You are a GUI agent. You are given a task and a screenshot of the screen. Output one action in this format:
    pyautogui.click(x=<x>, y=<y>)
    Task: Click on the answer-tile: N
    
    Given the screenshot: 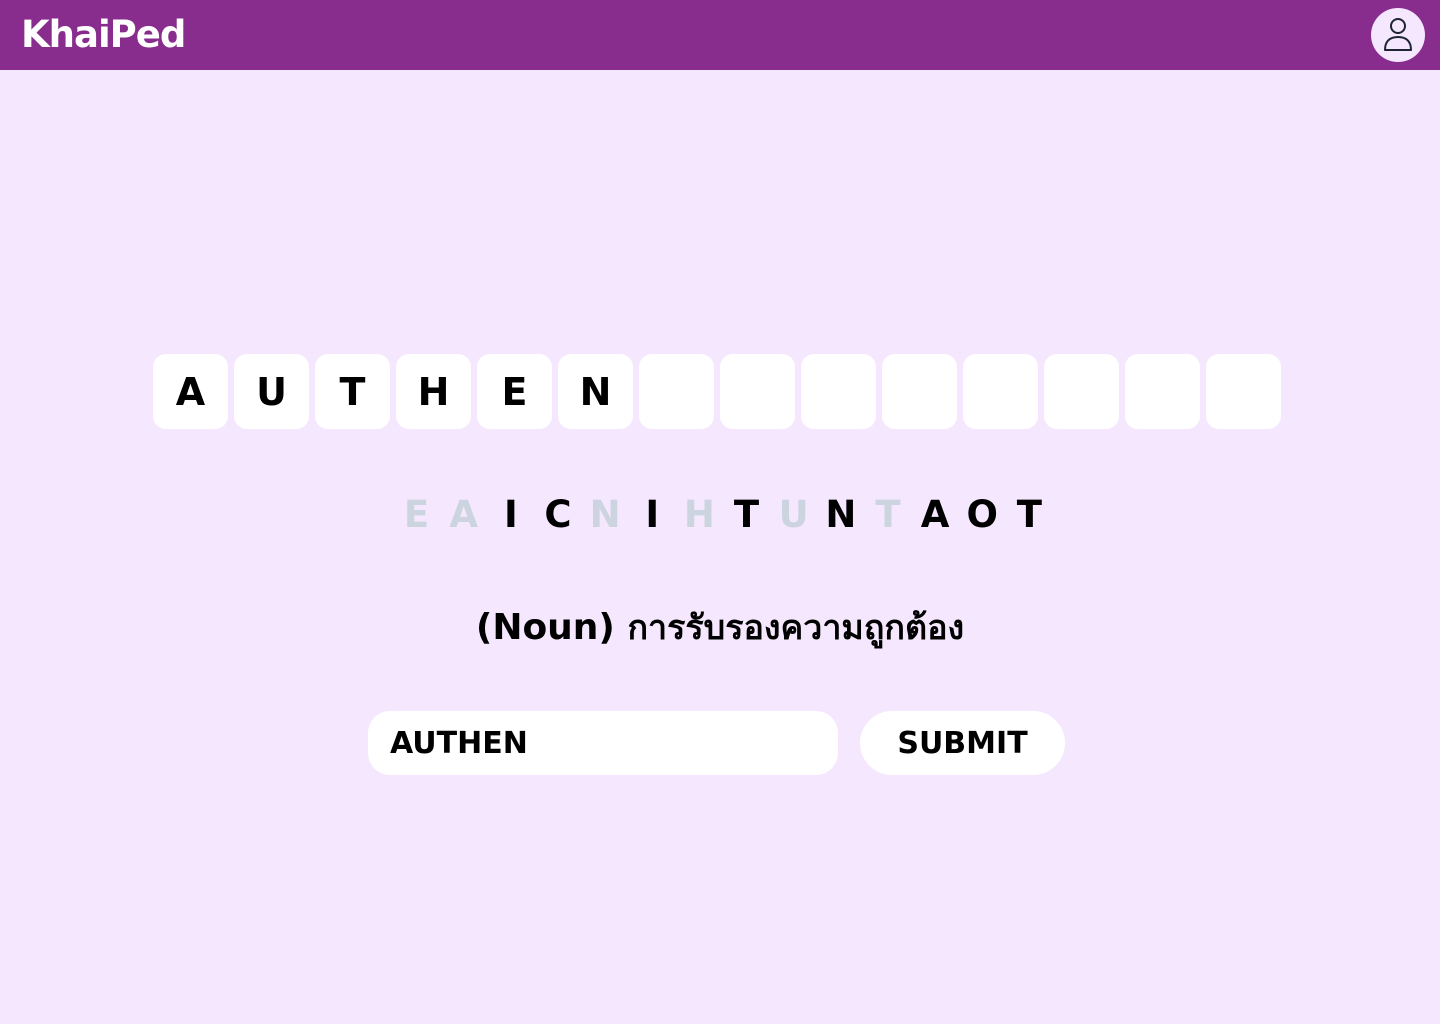 What is the action you would take?
    pyautogui.click(x=595, y=391)
    